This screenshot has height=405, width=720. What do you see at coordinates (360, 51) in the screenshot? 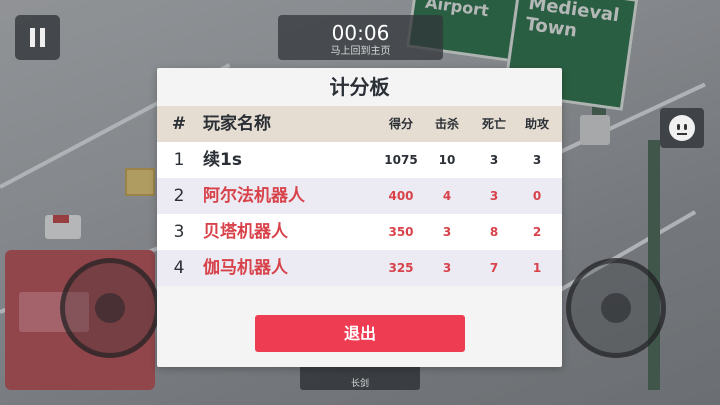
I see `timer-subtitle: 马上回到主页` at bounding box center [360, 51].